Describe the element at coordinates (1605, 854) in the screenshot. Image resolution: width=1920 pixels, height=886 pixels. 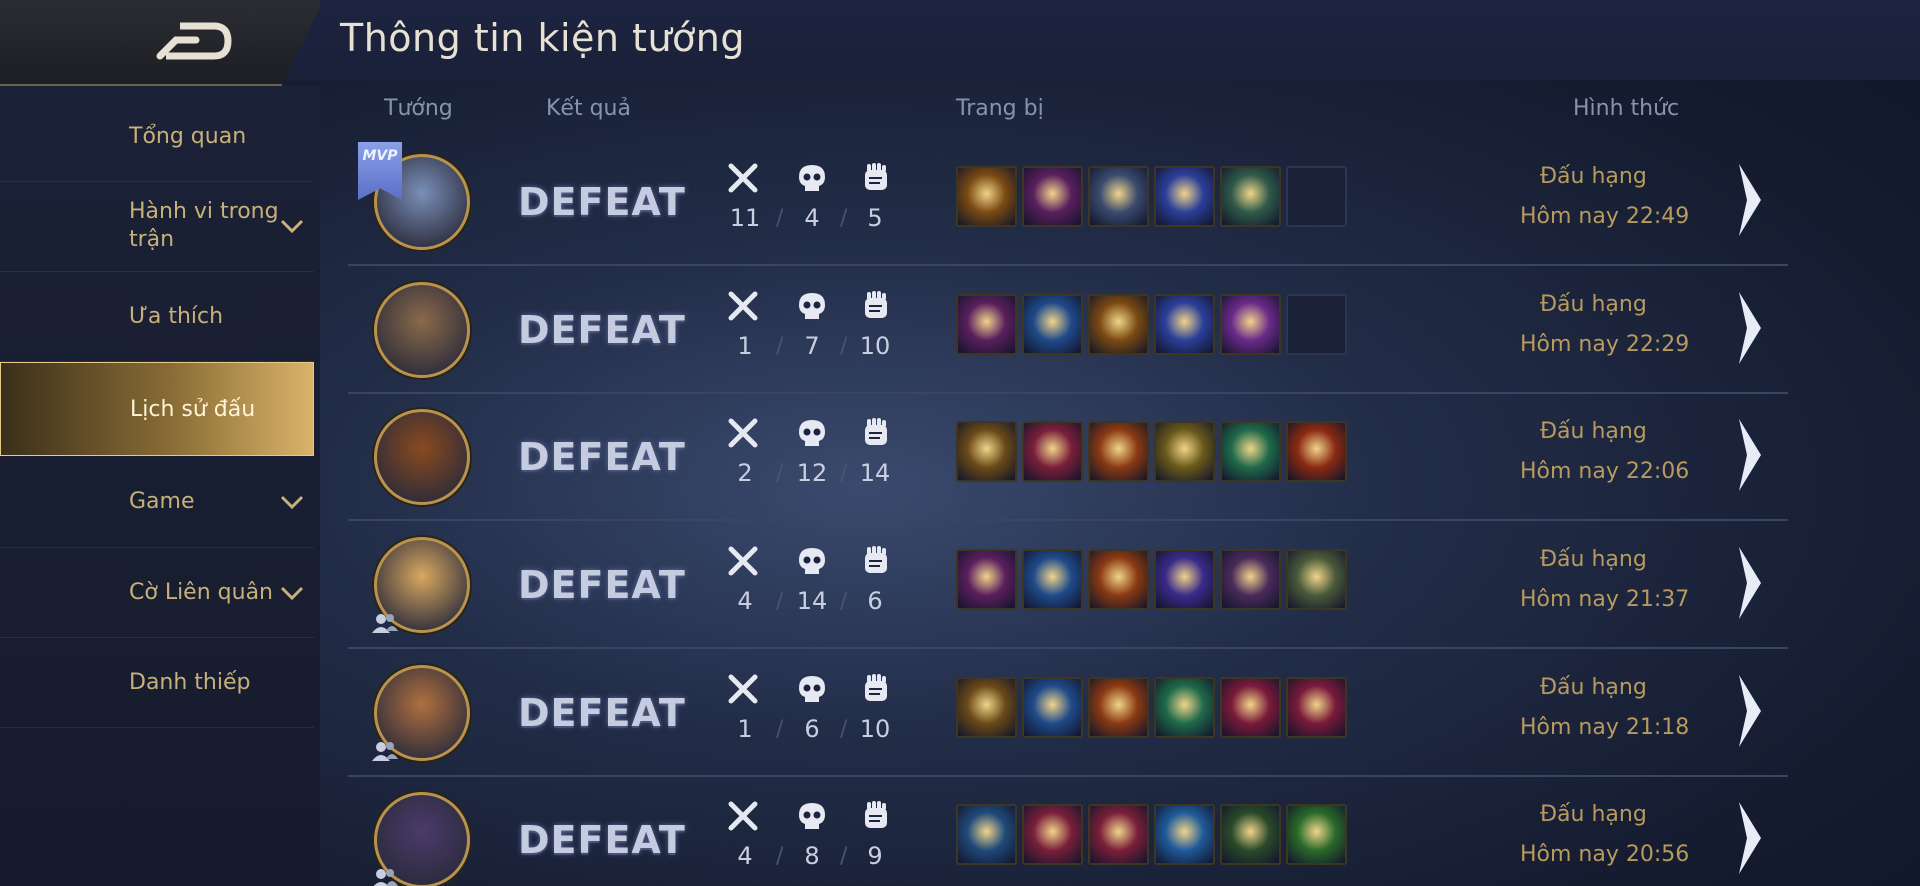
I see `match-time: Hôm nay 20:56` at that location.